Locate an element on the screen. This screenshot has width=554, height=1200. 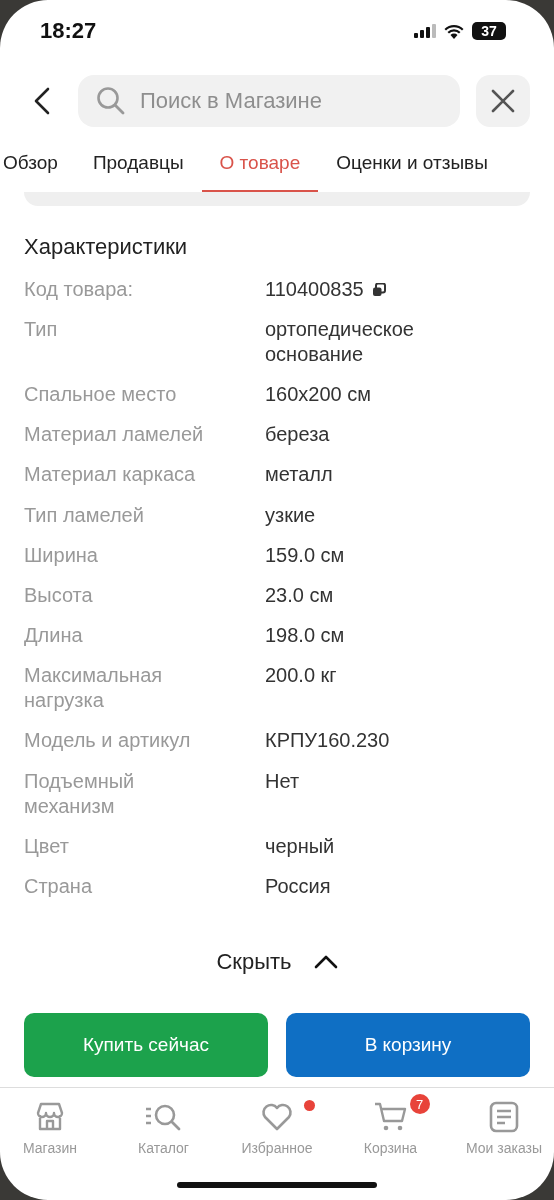
spec-label: Ширина is located at coordinates (61, 555).